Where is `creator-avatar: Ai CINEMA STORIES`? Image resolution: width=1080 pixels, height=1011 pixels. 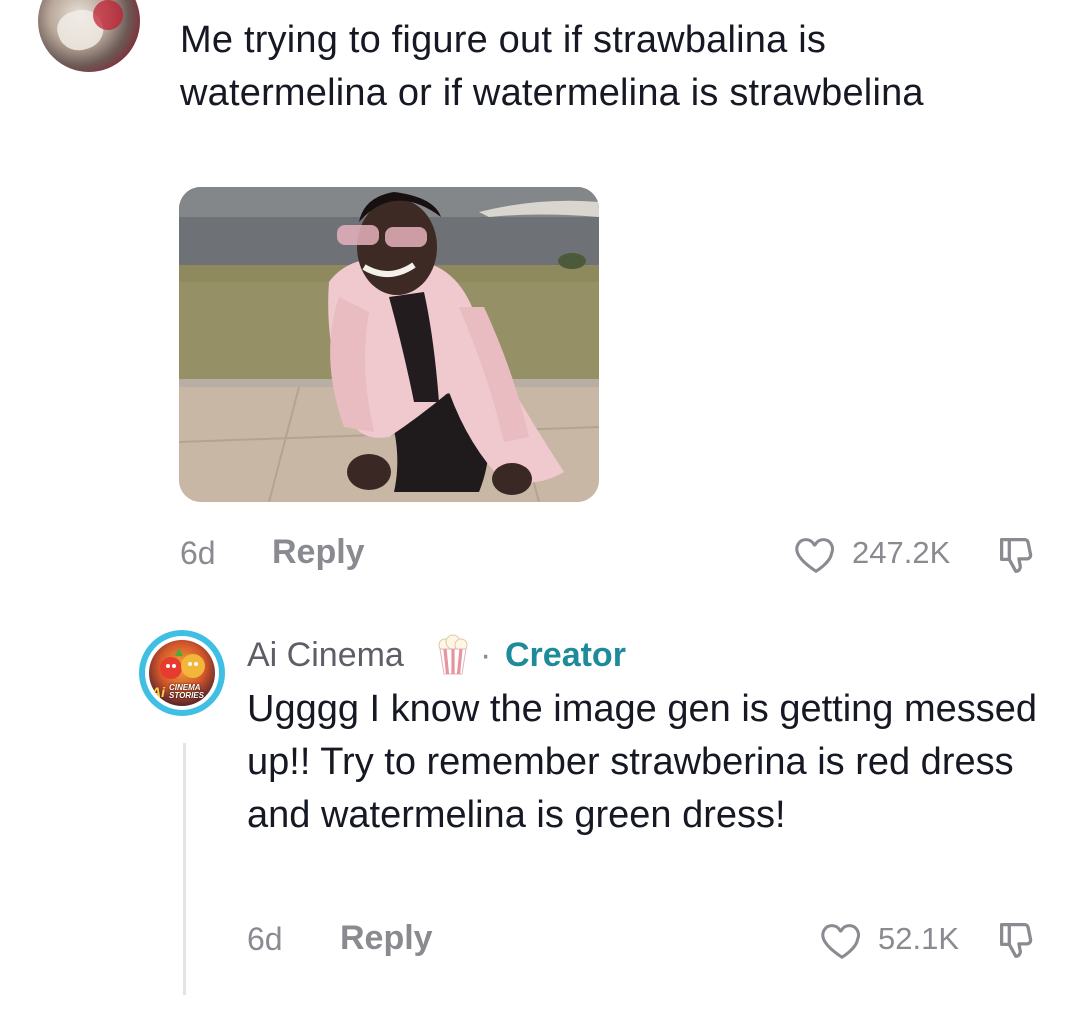 creator-avatar: Ai CINEMA STORIES is located at coordinates (182, 673).